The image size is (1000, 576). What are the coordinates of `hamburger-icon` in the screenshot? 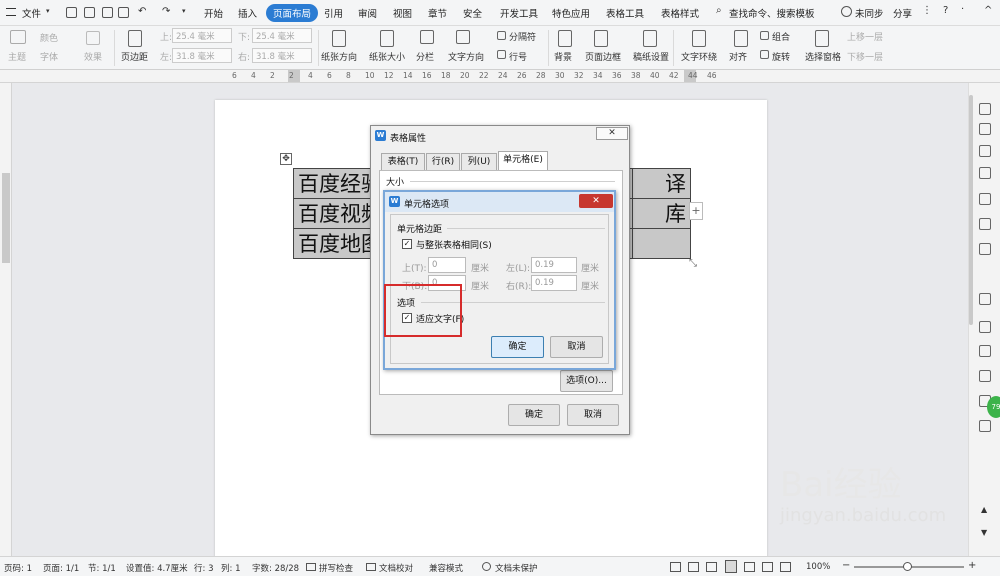 It's located at (11, 12).